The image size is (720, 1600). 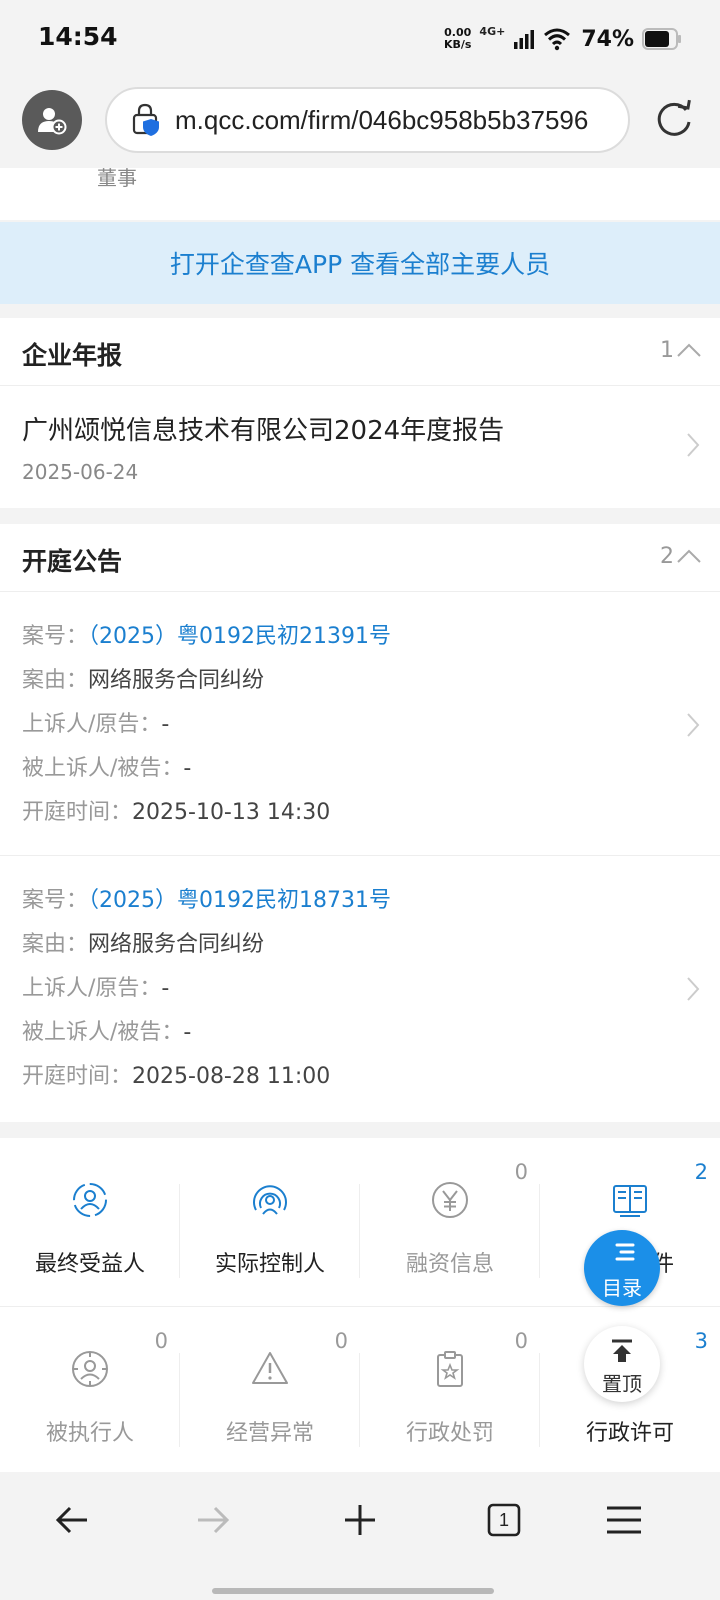 I want to click on director-role: 董事, so click(x=117, y=179).